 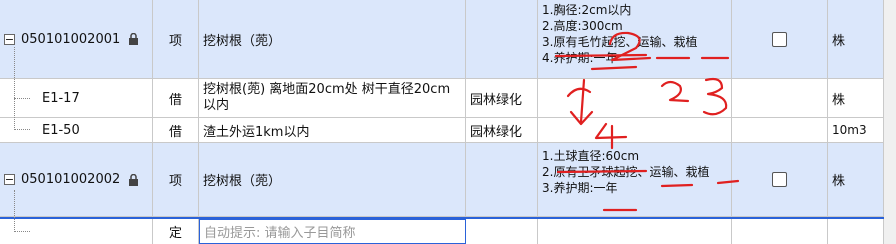 I want to click on unit-cell: 10m3, so click(x=856, y=130).